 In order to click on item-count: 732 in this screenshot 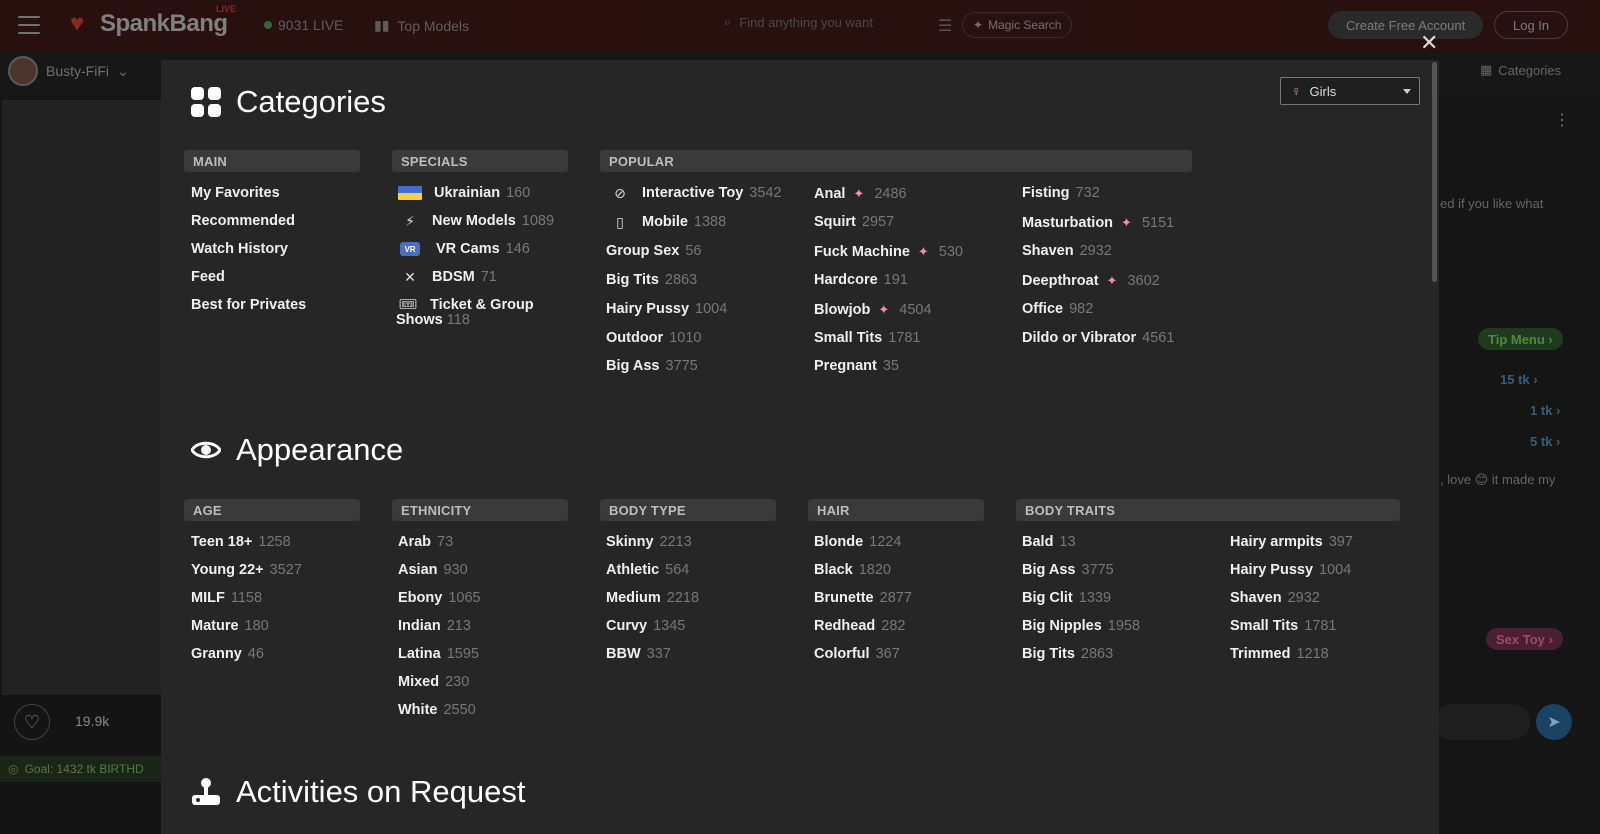, I will do `click(1087, 193)`.